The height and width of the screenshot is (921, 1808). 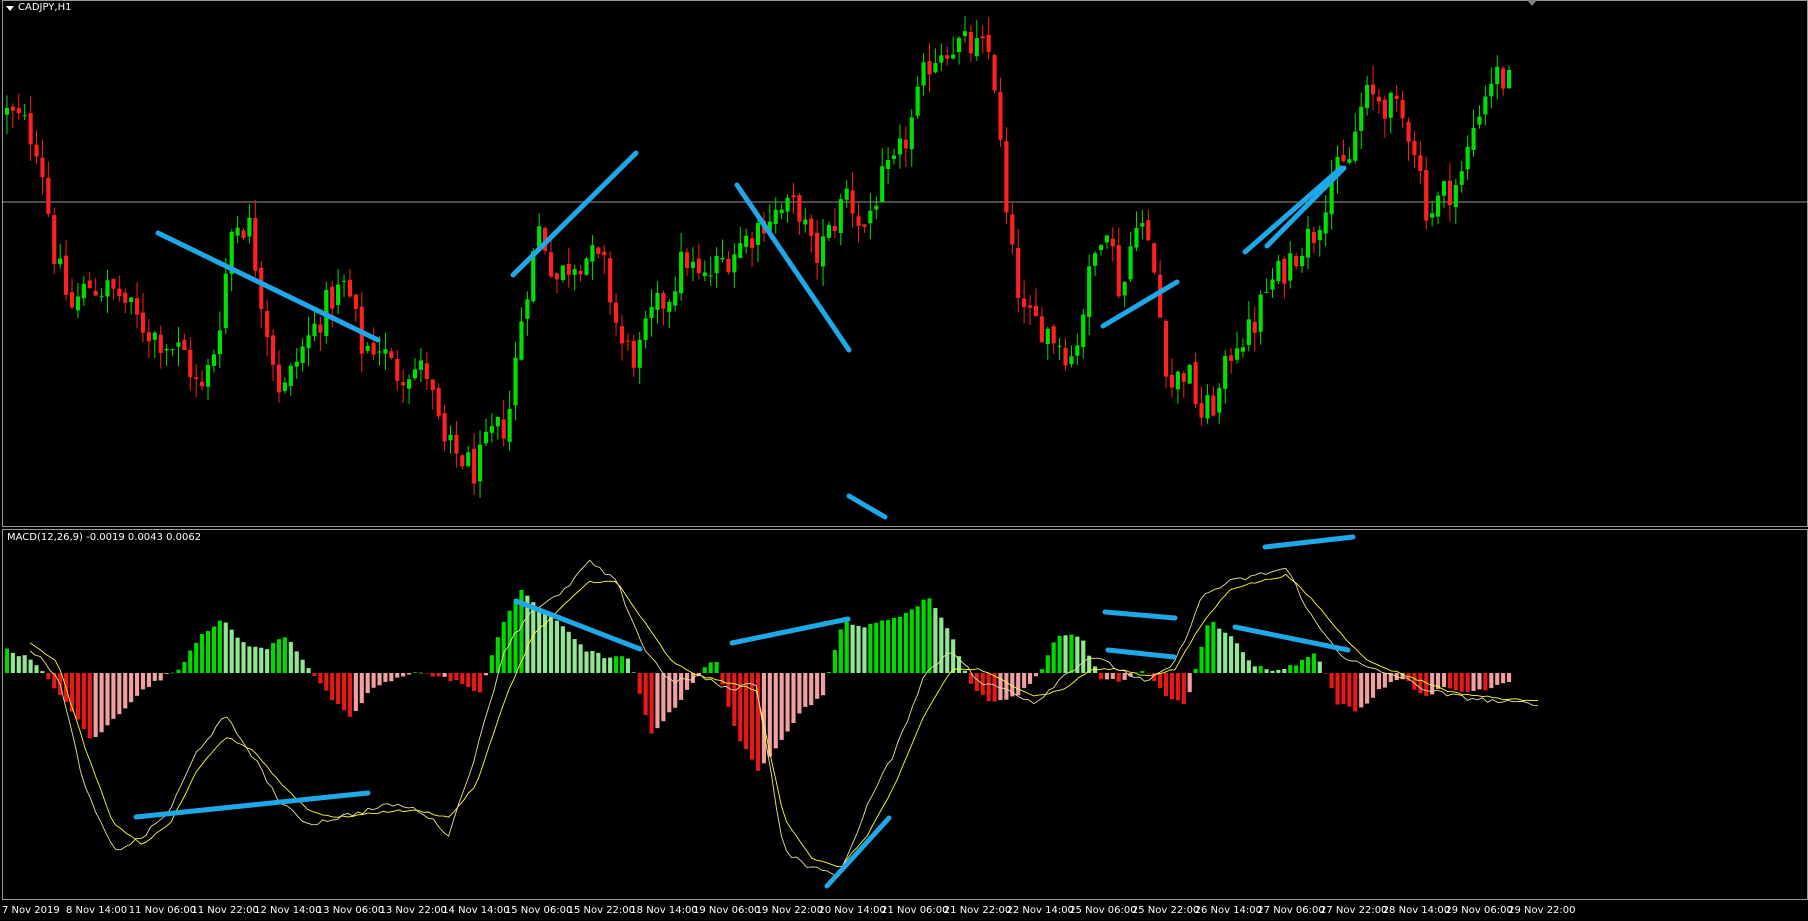 What do you see at coordinates (10, 8) in the screenshot?
I see `symbol-dropdown-icon` at bounding box center [10, 8].